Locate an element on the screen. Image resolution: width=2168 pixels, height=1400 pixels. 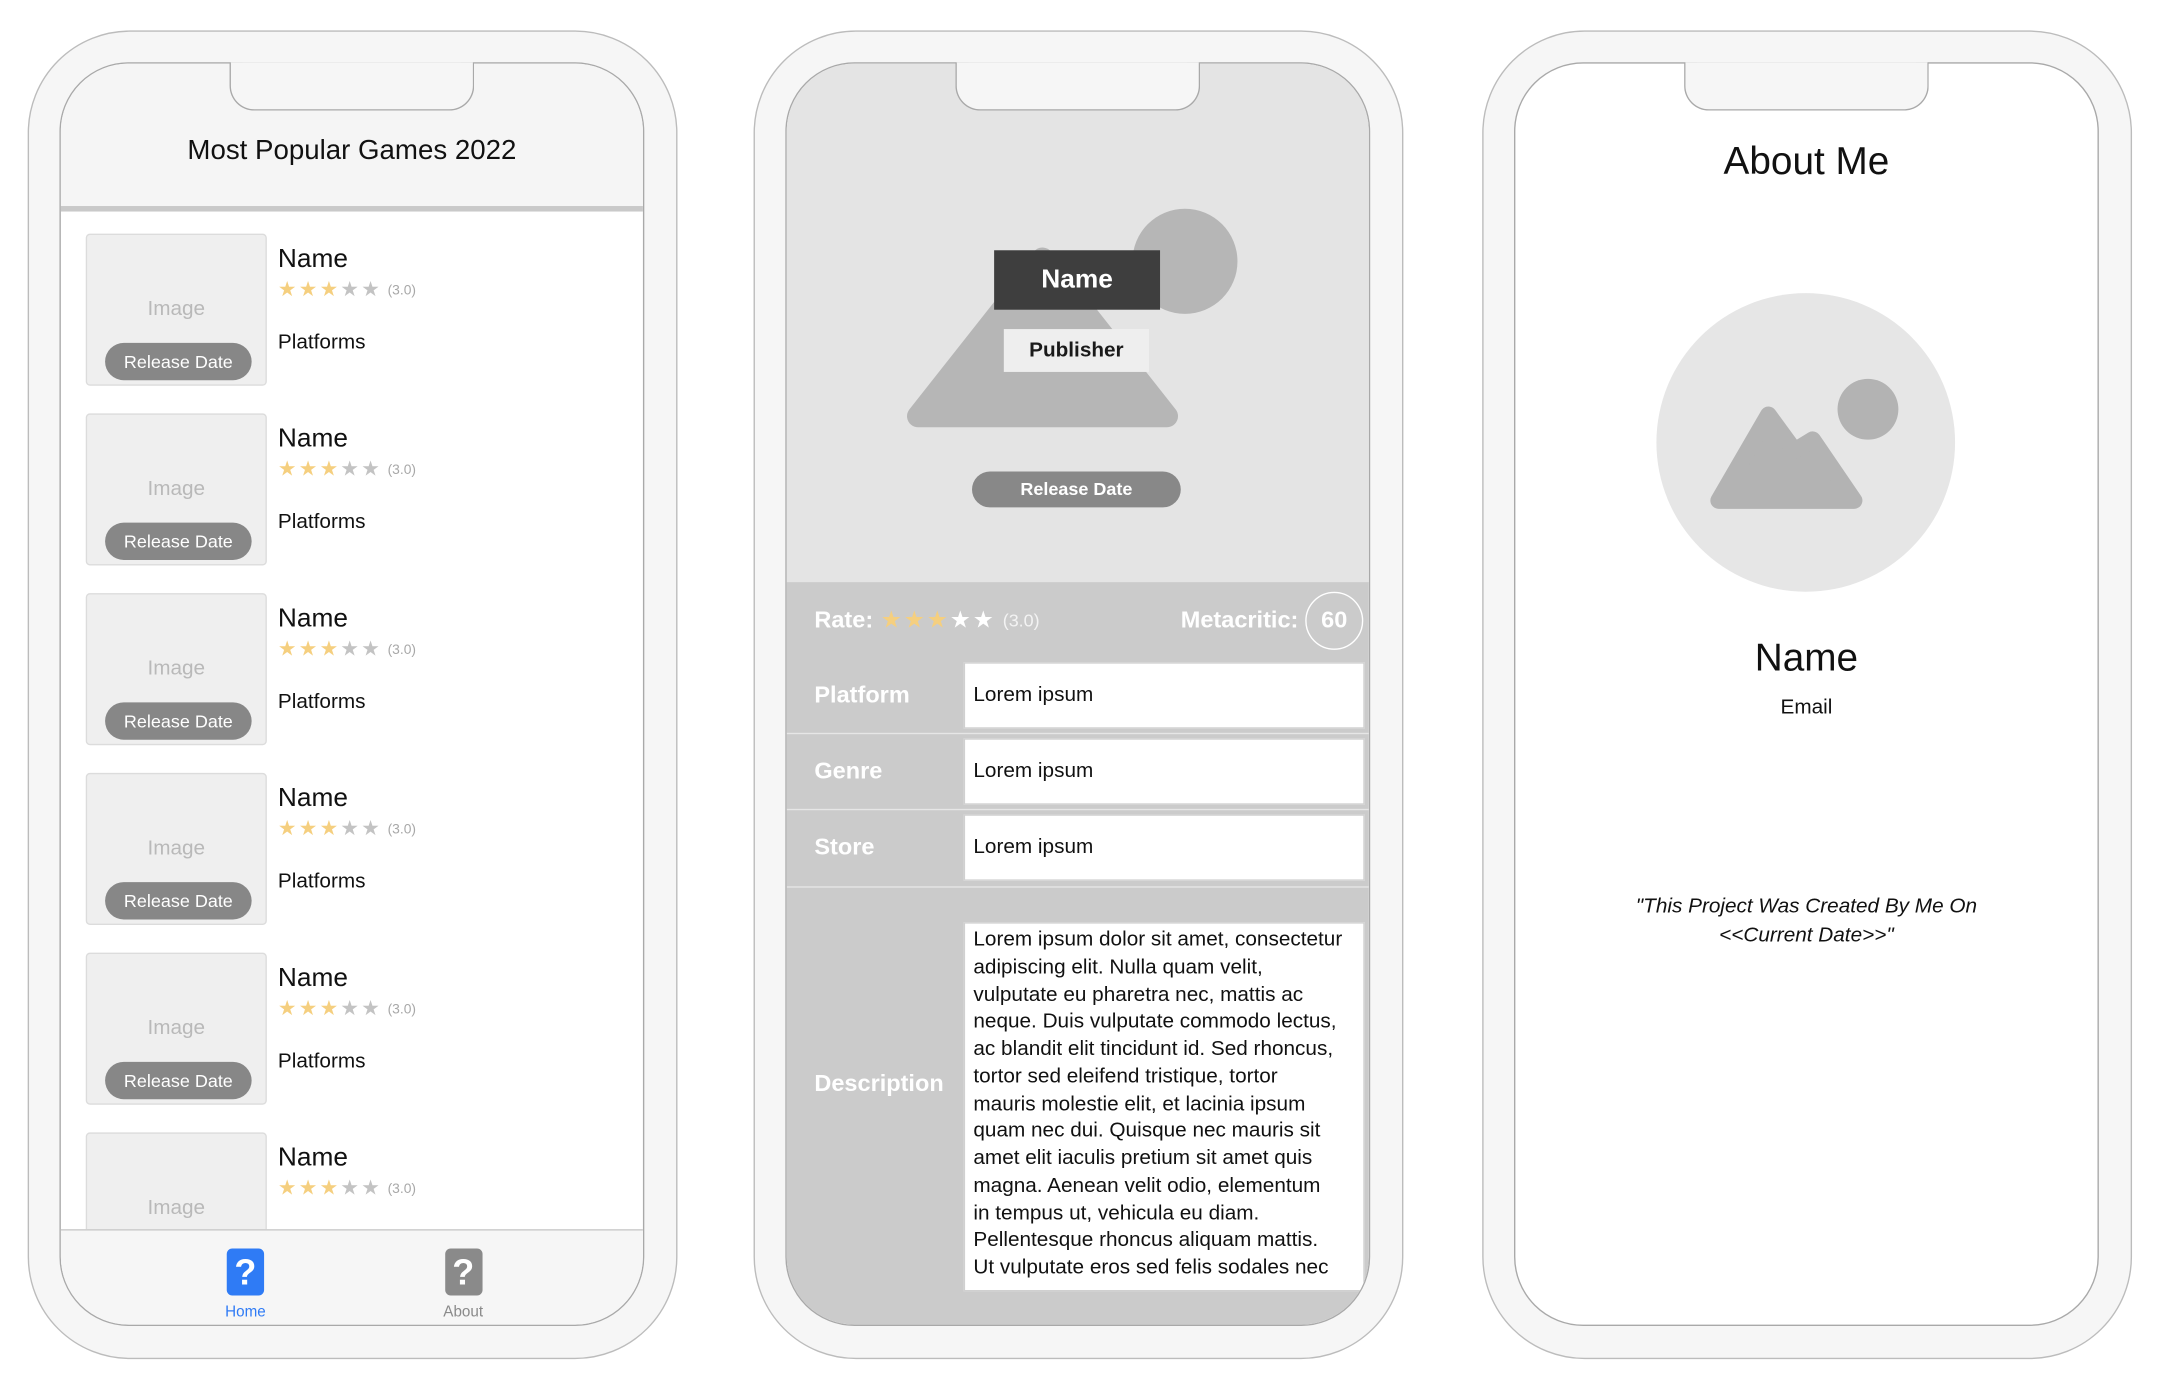
image-placeholder-icon is located at coordinates (1804, 443).